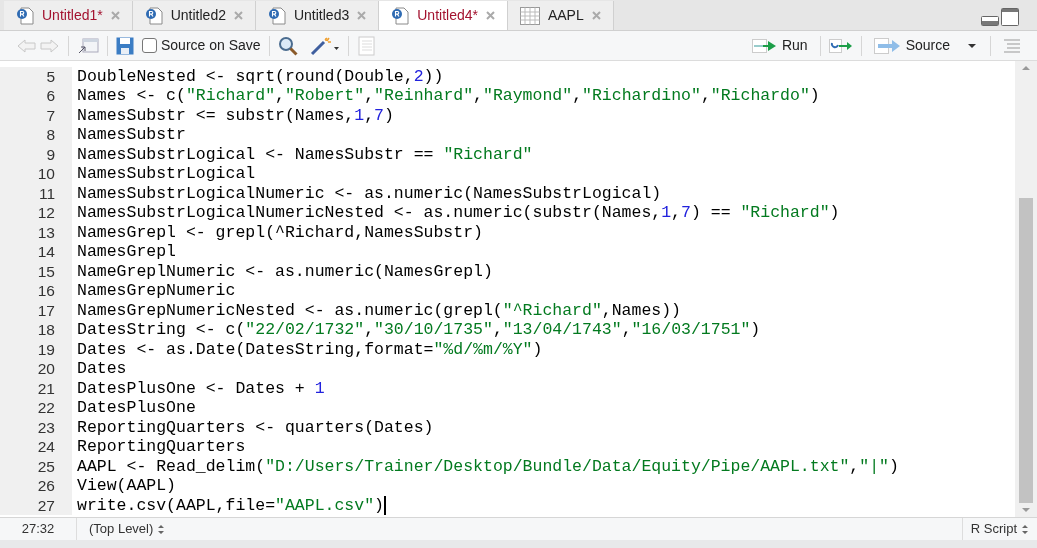 The image size is (1037, 548). I want to click on line-number: 23, so click(36, 427).